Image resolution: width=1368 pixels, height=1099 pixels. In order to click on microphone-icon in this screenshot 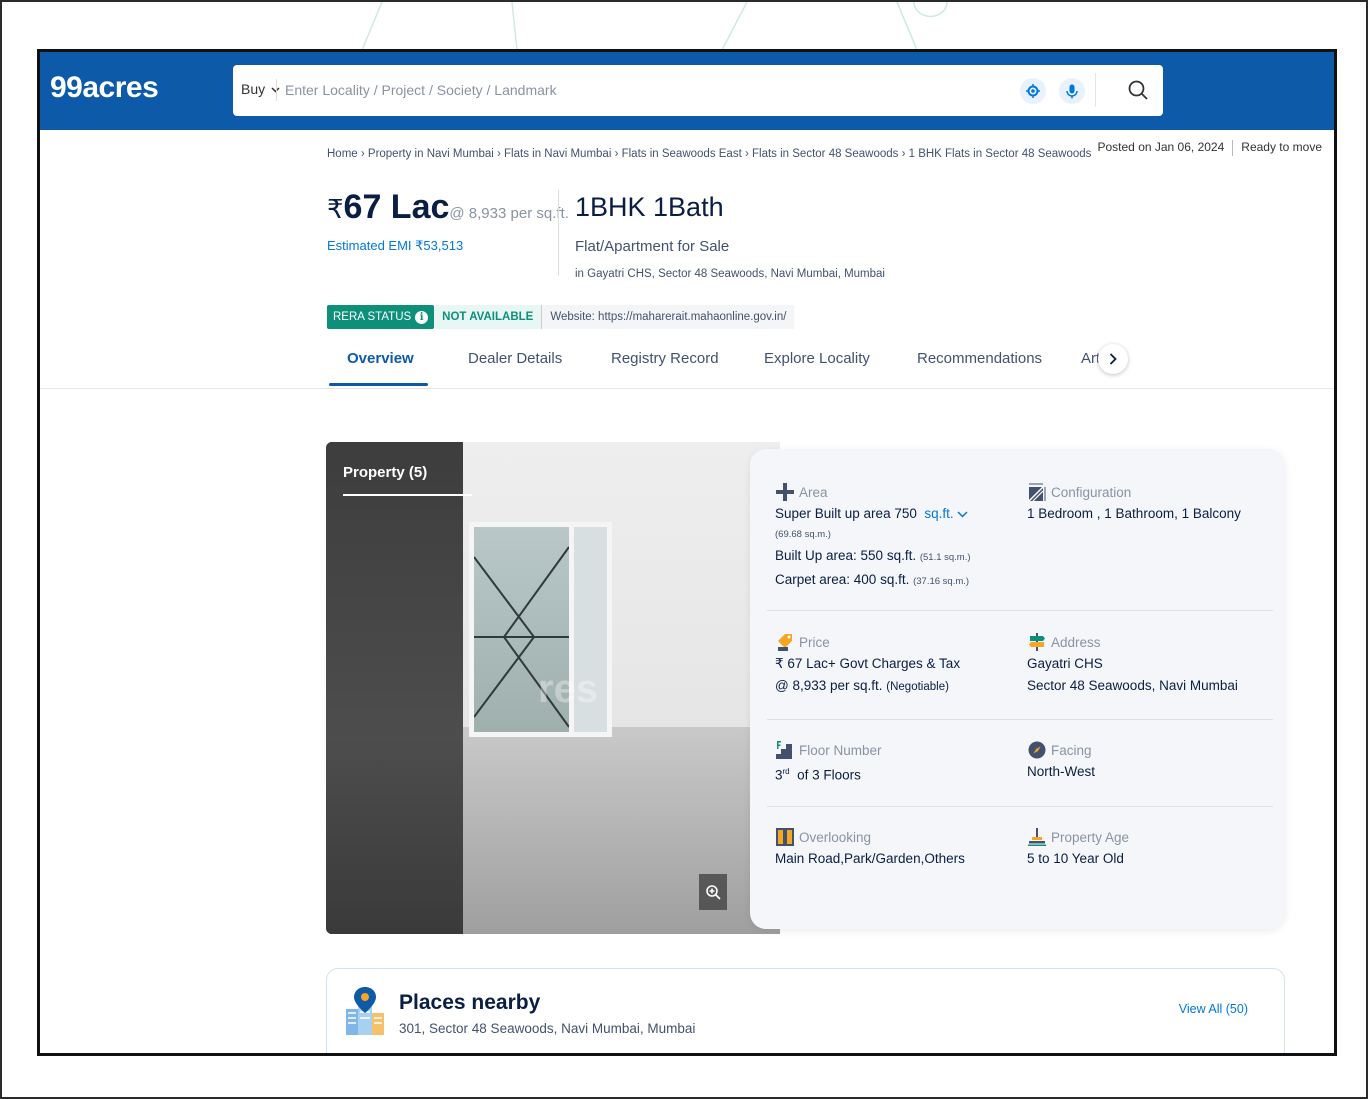, I will do `click(1072, 91)`.